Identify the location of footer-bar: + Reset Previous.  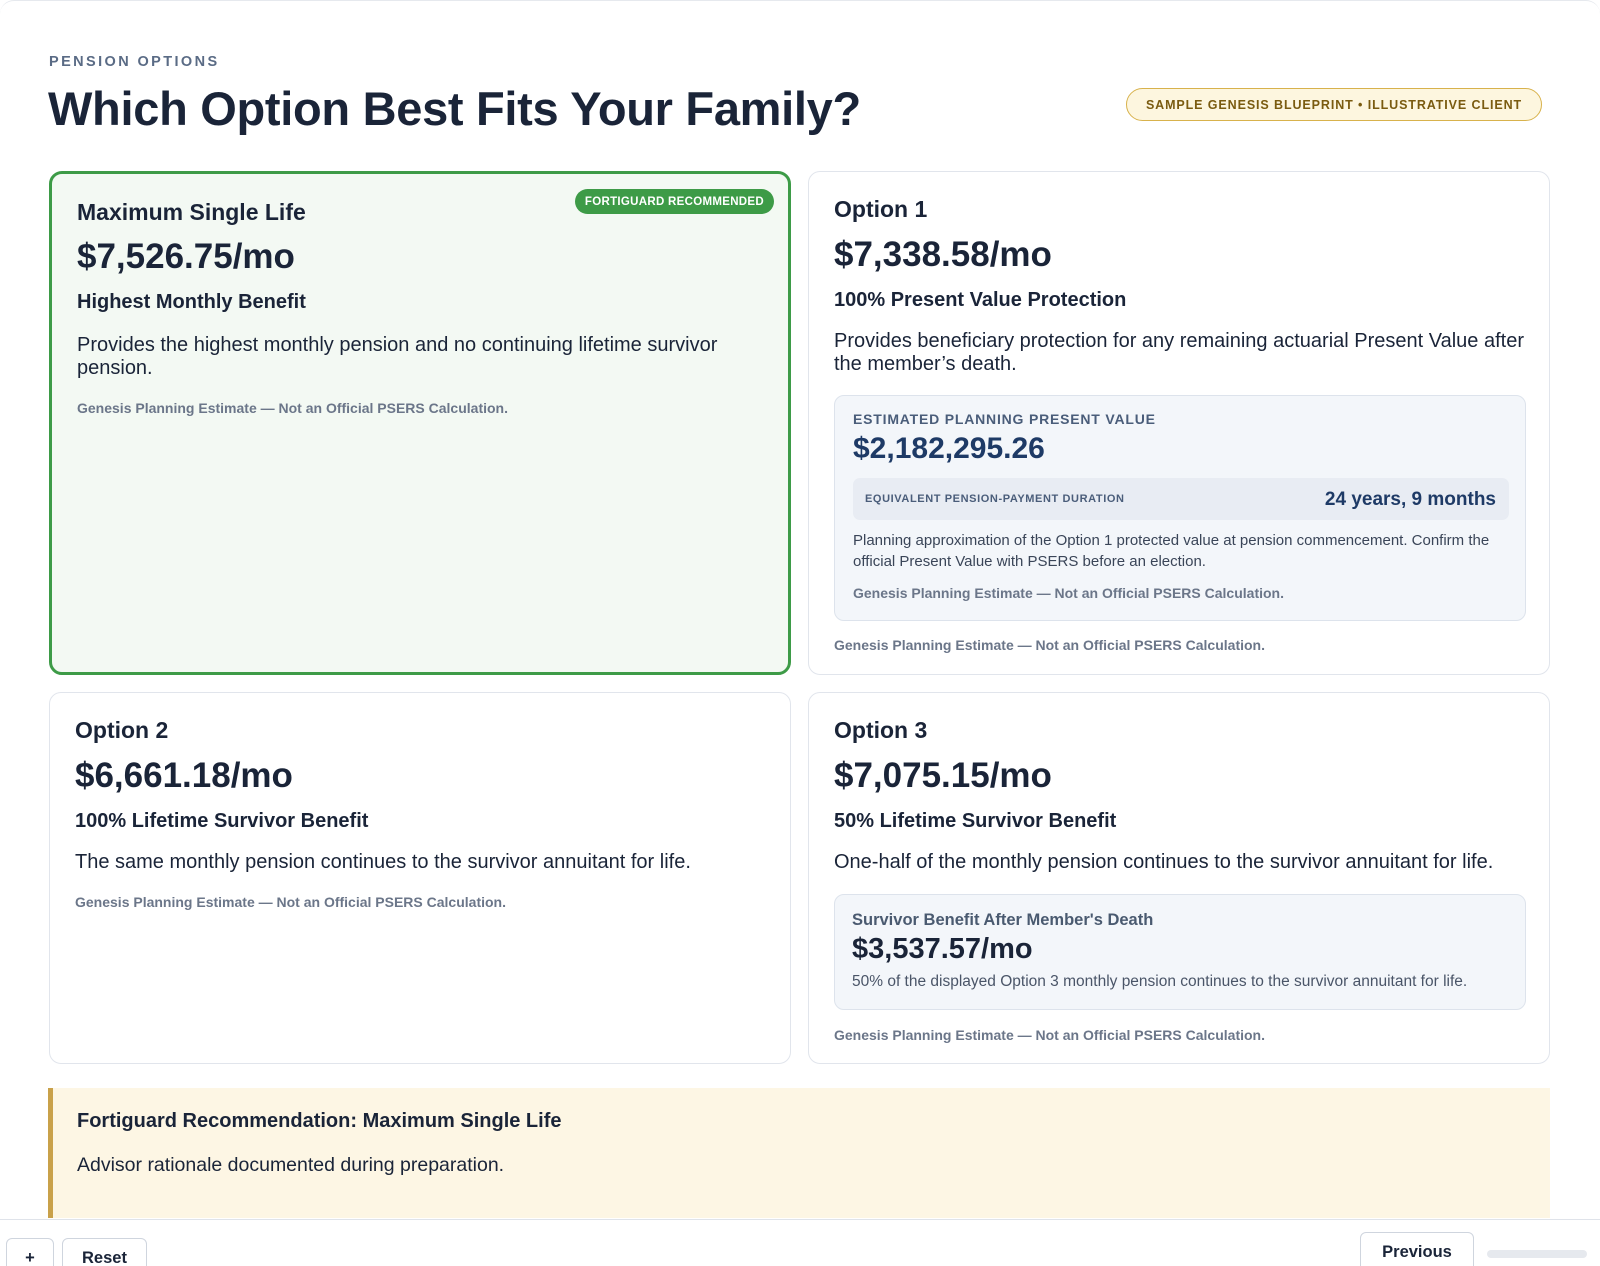
(800, 1242).